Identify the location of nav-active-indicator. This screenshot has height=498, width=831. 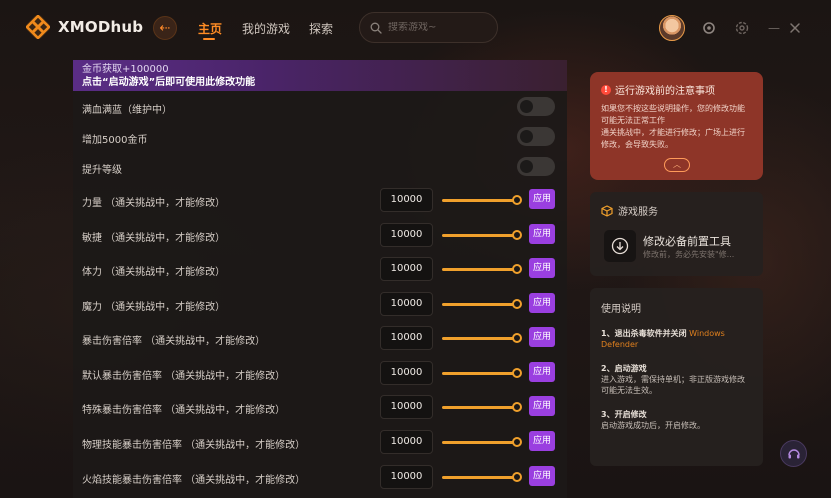
(209, 39).